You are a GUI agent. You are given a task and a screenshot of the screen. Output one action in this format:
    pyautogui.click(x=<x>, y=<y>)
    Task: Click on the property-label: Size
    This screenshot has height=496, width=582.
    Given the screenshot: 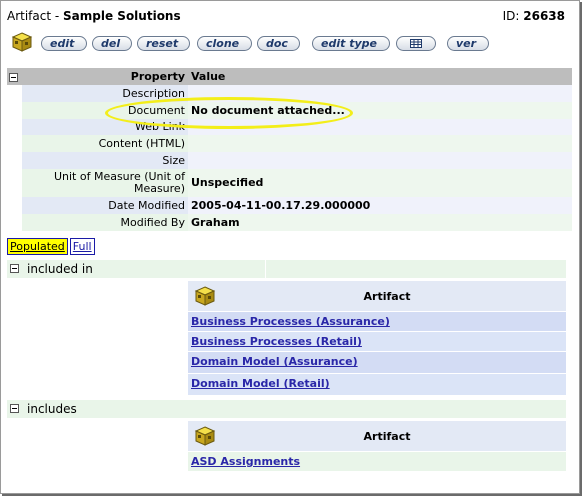 What is the action you would take?
    pyautogui.click(x=105, y=160)
    